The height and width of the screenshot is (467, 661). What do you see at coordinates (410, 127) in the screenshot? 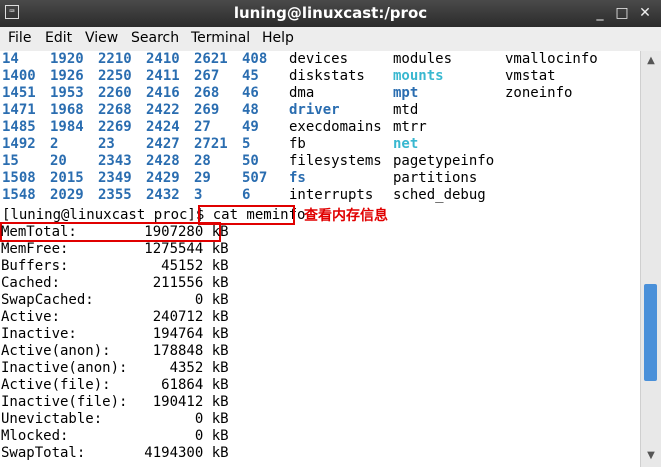
I see `file-entry: mtrr` at bounding box center [410, 127].